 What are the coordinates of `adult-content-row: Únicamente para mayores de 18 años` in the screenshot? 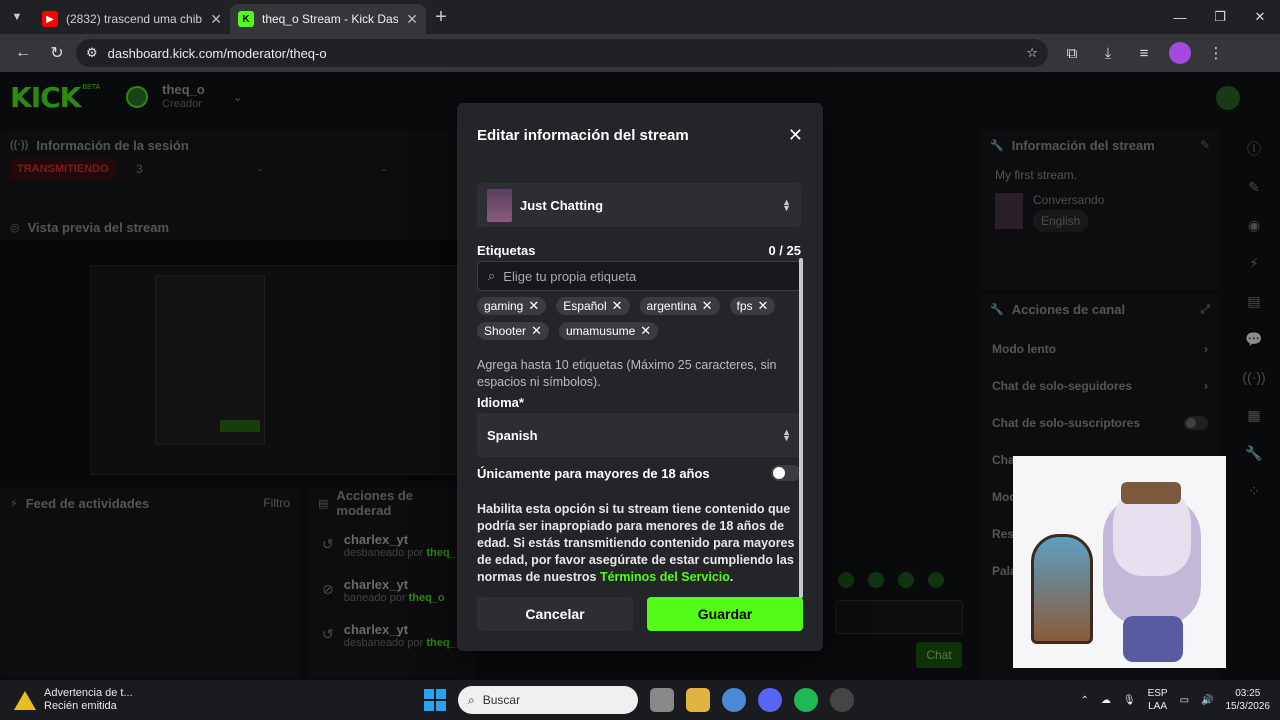 It's located at (639, 473).